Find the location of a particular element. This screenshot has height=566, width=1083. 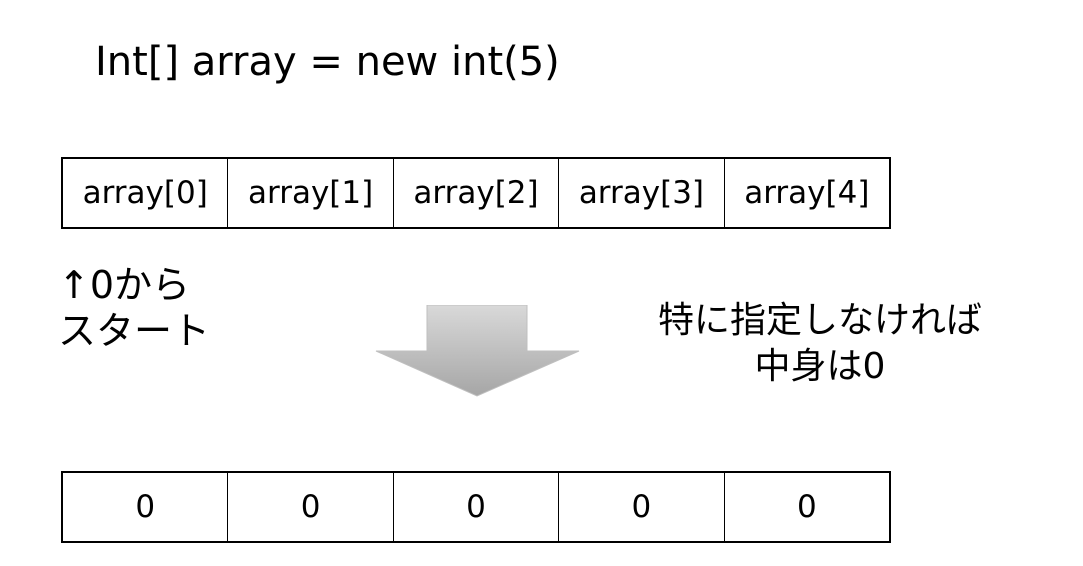

code-title: Int[] array = new int(5) is located at coordinates (327, 62).